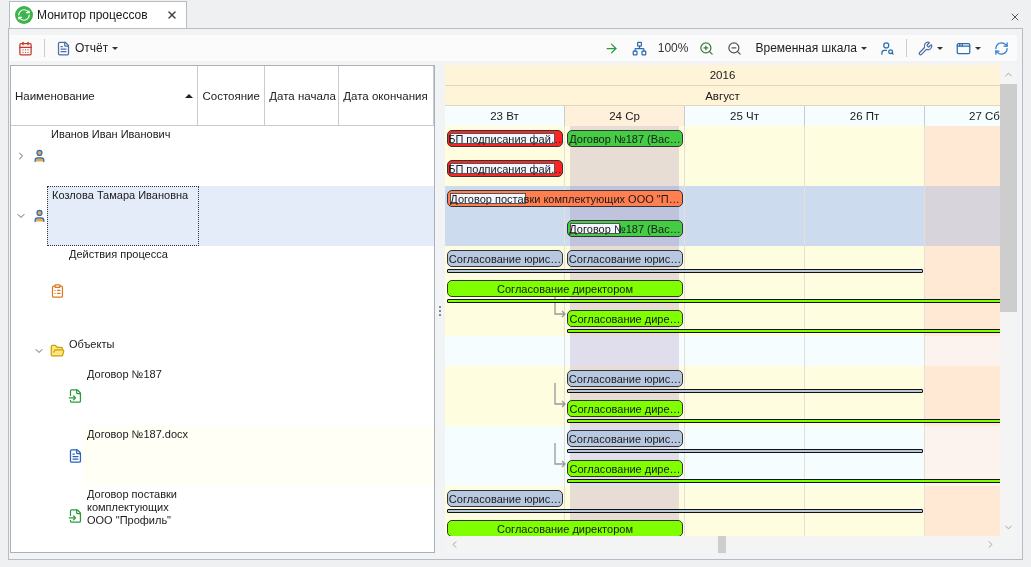  What do you see at coordinates (722, 96) in the screenshot?
I see `month-header: Август` at bounding box center [722, 96].